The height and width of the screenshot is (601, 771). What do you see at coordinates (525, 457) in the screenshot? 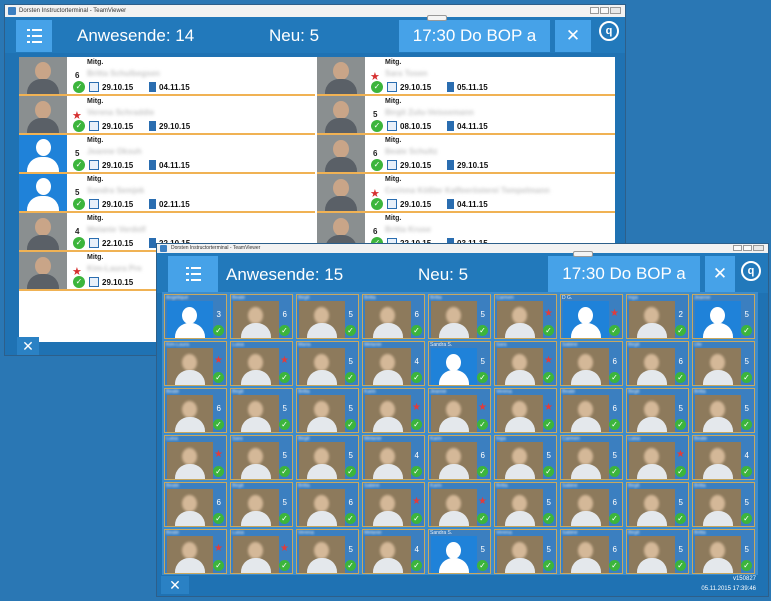
I see `member-tile: Inga 5 ✓` at bounding box center [525, 457].